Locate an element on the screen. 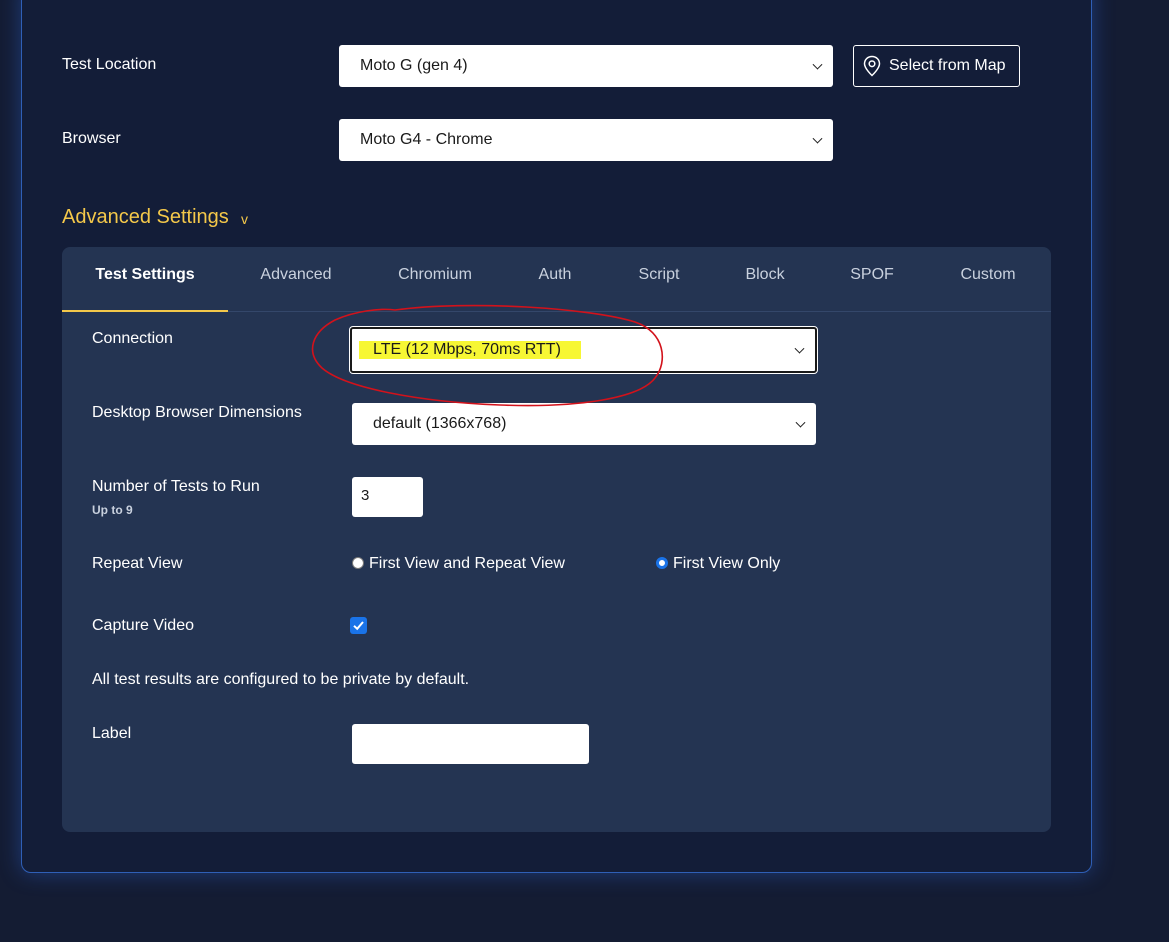 Image resolution: width=1169 pixels, height=942 pixels. dimensions-label: Desktop Browser Dimensions is located at coordinates (197, 412).